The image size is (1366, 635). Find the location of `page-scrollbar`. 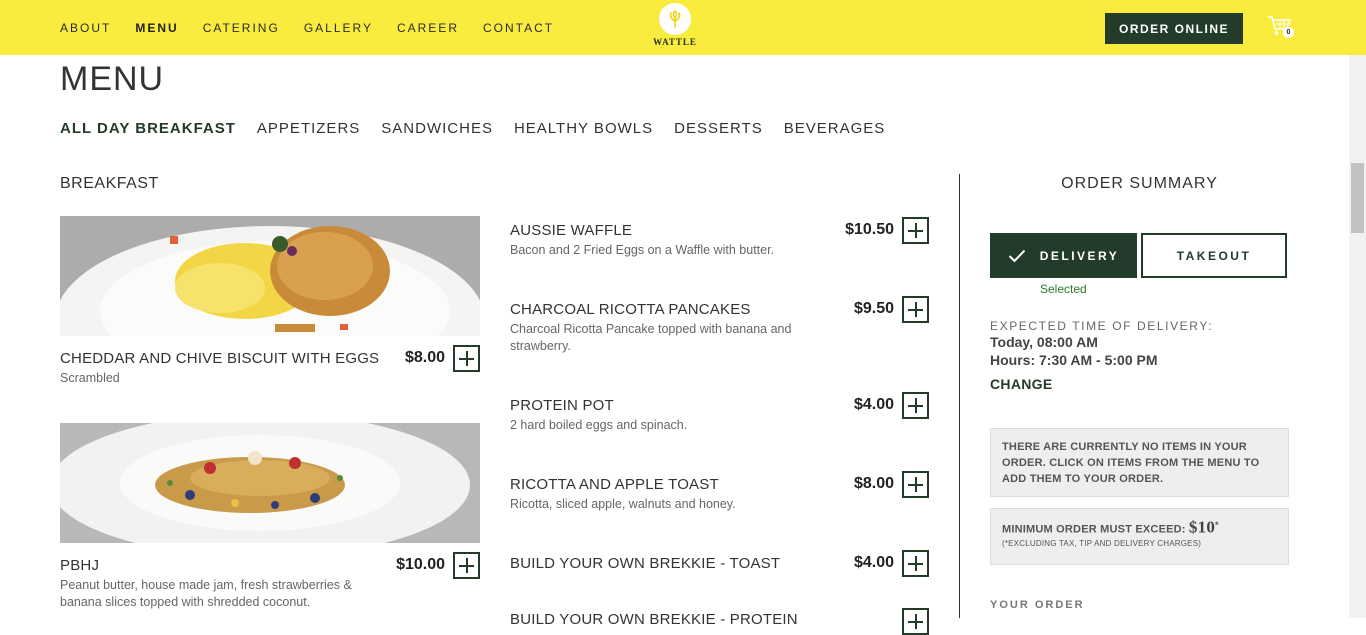

page-scrollbar is located at coordinates (1357, 336).